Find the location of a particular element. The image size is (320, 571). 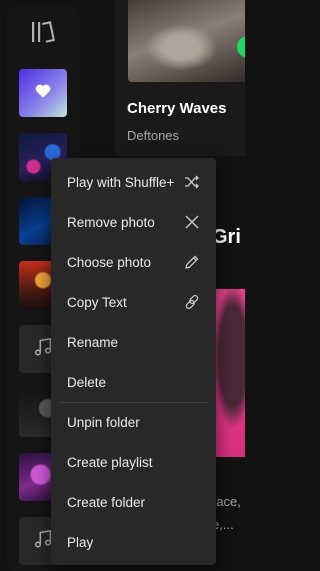

menu-item-label: Remove photo is located at coordinates (111, 222).